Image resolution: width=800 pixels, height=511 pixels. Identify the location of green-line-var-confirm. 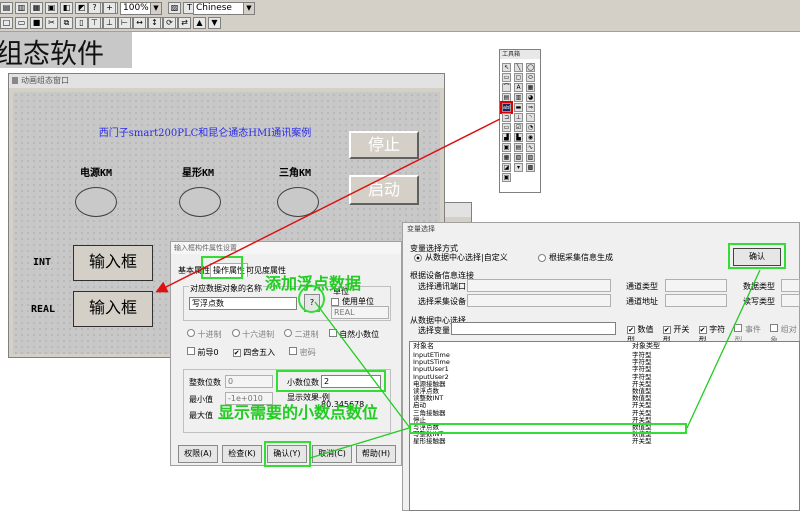
(723, 349).